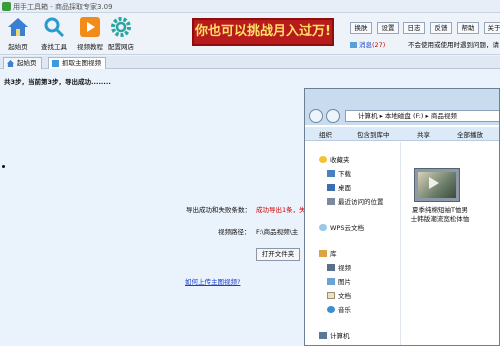 This screenshot has width=500, height=346. What do you see at coordinates (54, 27) in the screenshot?
I see `search-icon` at bounding box center [54, 27].